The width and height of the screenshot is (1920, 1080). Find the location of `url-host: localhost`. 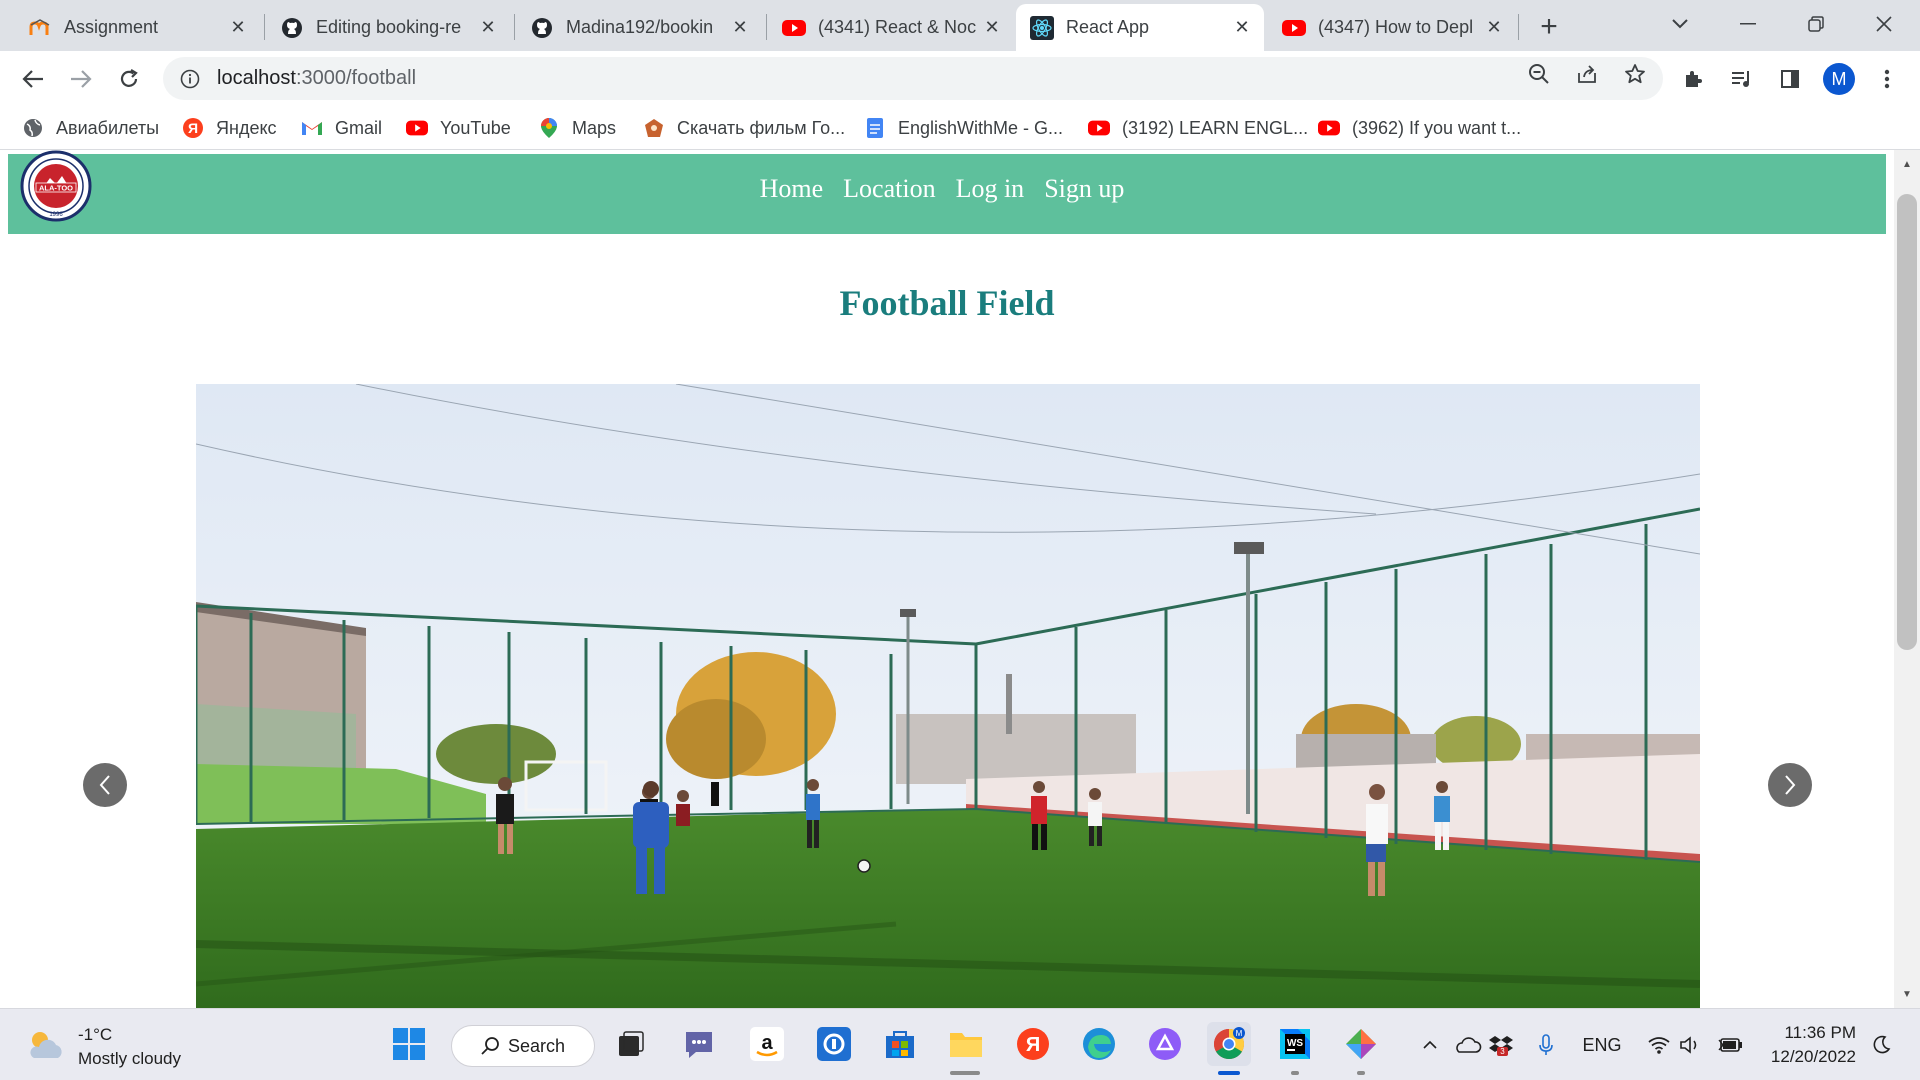

url-host: localhost is located at coordinates (256, 78).